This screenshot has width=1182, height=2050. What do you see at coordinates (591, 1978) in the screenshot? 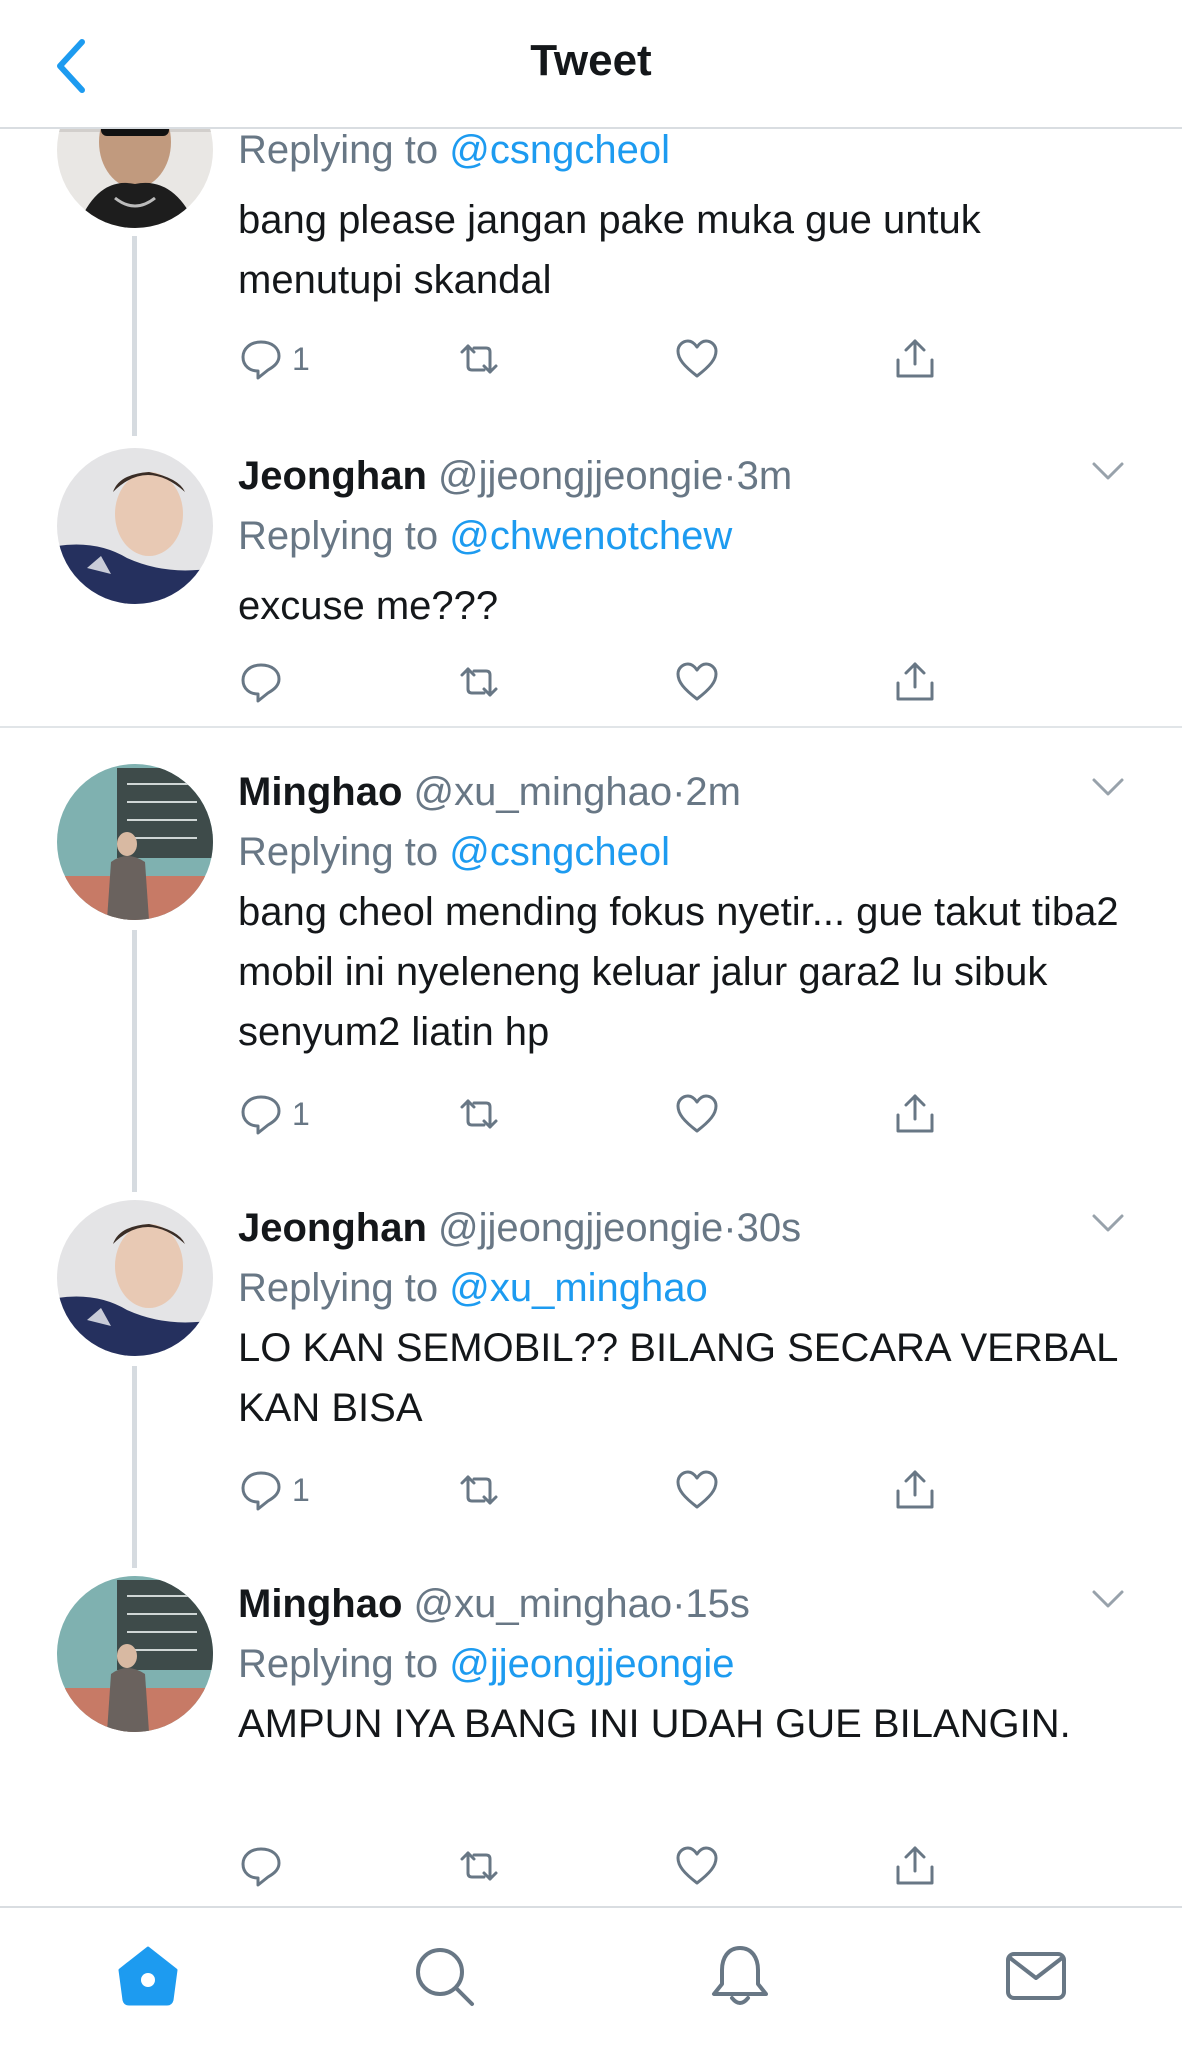
I see `bottom-tab-bar` at bounding box center [591, 1978].